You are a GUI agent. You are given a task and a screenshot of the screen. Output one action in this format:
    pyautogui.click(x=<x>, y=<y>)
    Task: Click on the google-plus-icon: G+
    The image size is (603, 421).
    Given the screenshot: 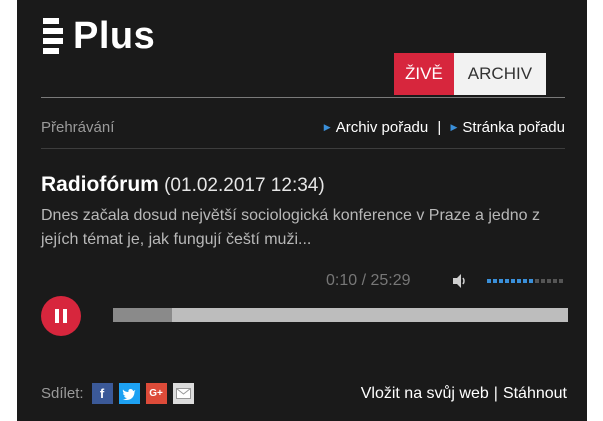 What is the action you would take?
    pyautogui.click(x=156, y=393)
    